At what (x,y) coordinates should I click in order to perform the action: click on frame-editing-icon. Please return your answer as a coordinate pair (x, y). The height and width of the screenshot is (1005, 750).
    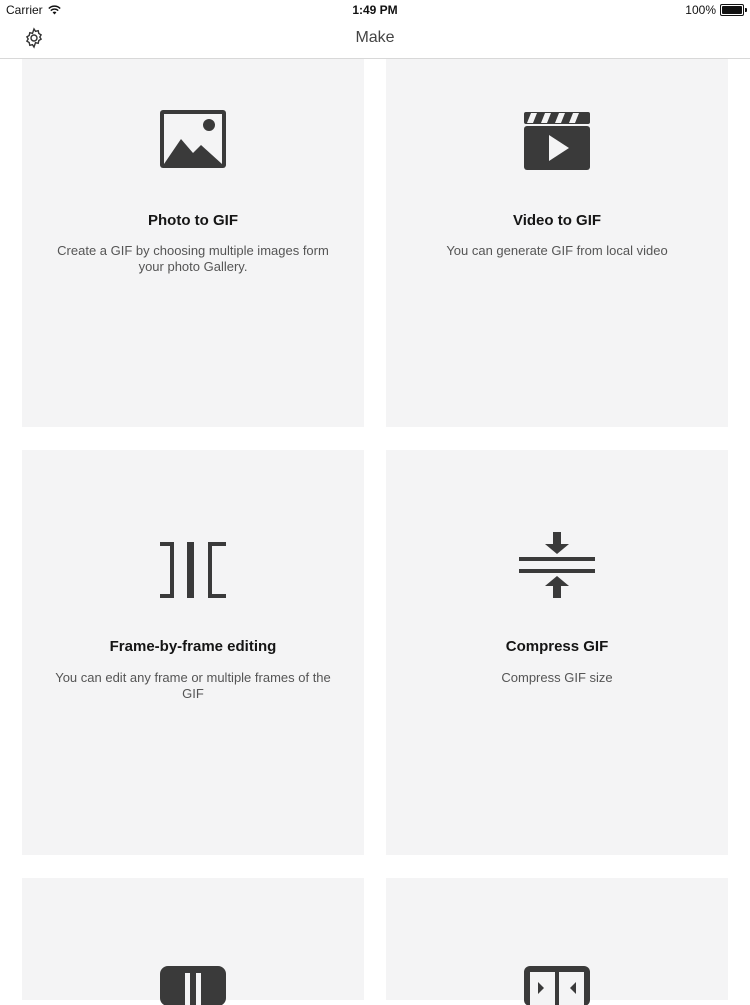
    Looking at the image, I should click on (193, 570).